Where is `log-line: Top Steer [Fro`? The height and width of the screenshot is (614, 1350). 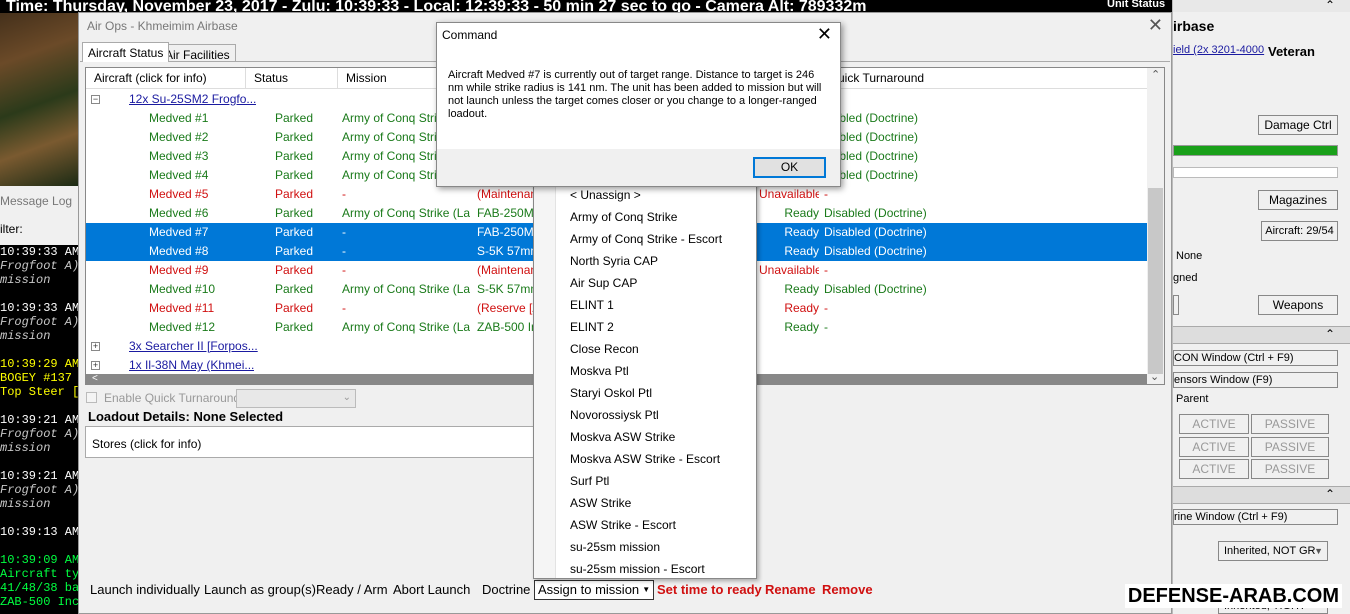 log-line: Top Steer [Fro is located at coordinates (40, 392).